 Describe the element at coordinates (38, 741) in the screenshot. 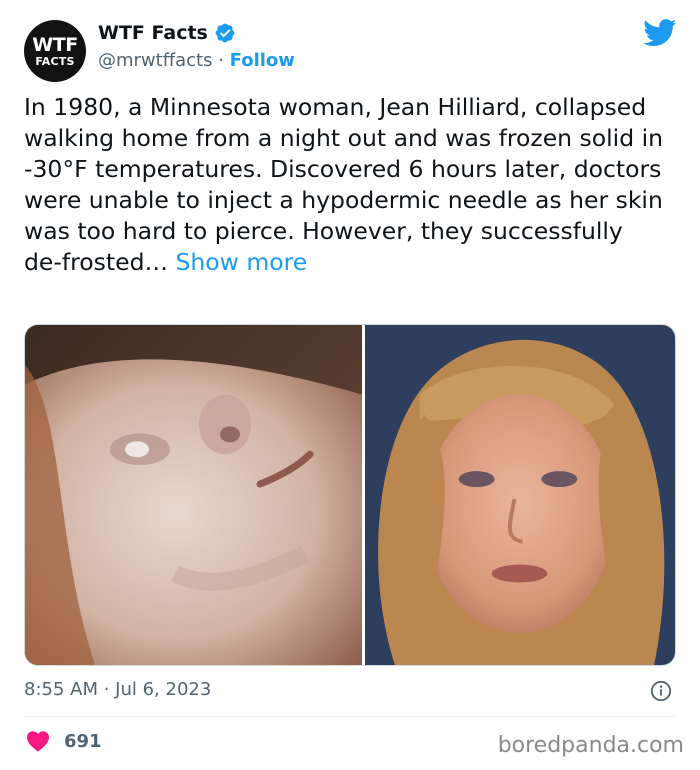

I see `heart-icon` at that location.